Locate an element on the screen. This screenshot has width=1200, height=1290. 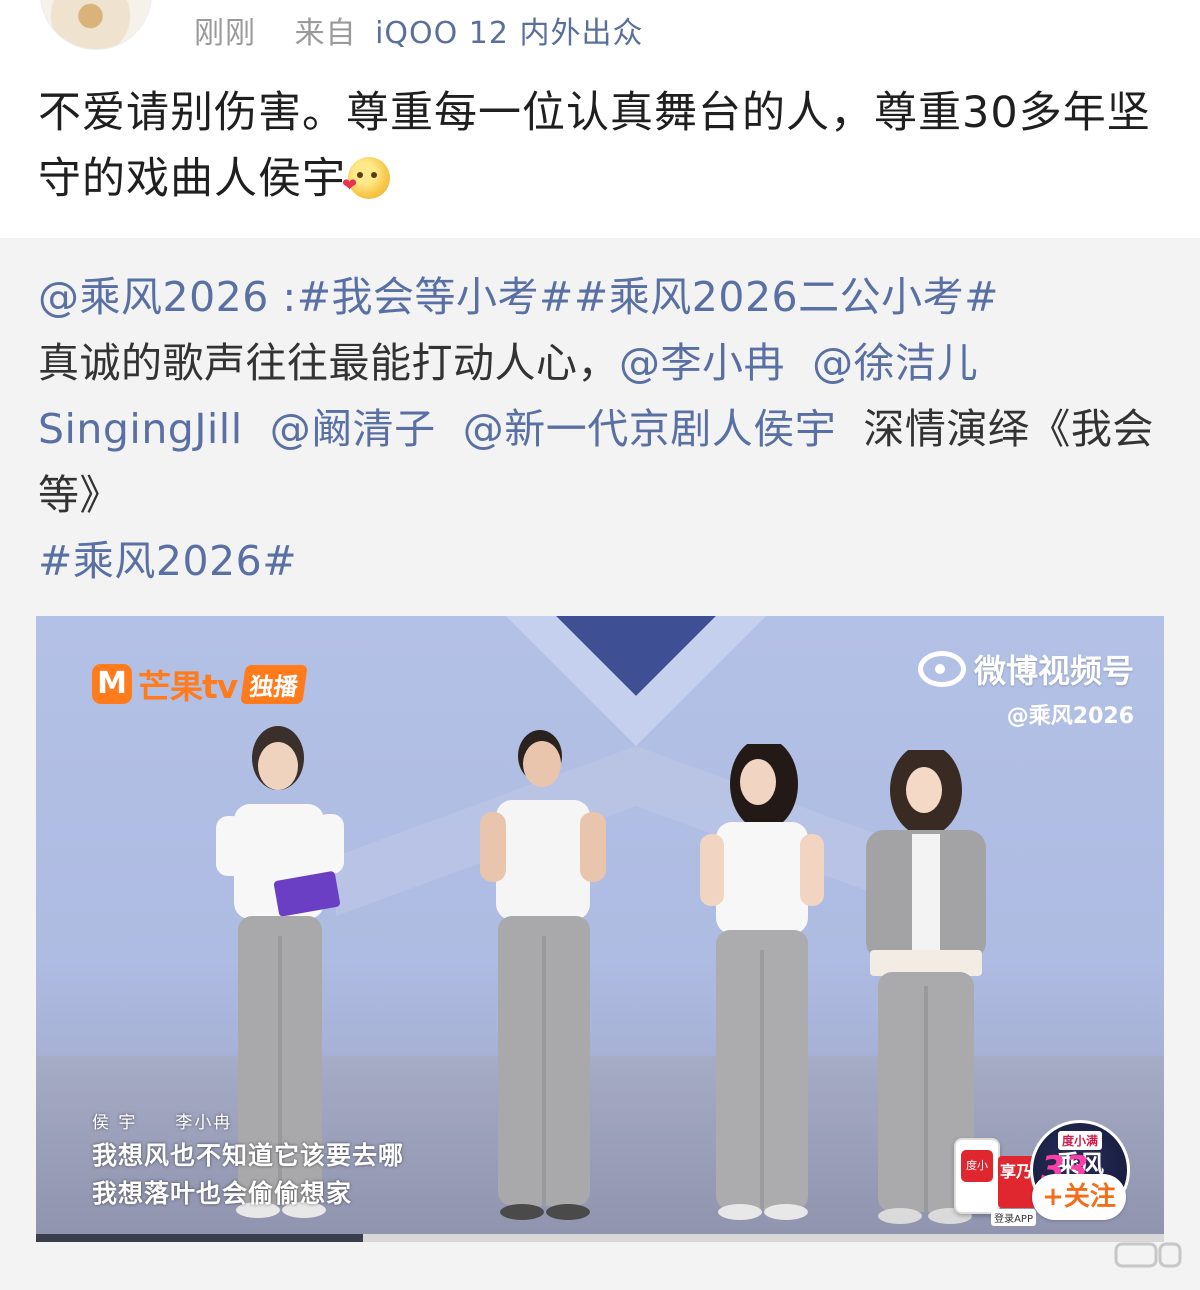
badge-sponsor: 度小满 is located at coordinates (1079, 1140).